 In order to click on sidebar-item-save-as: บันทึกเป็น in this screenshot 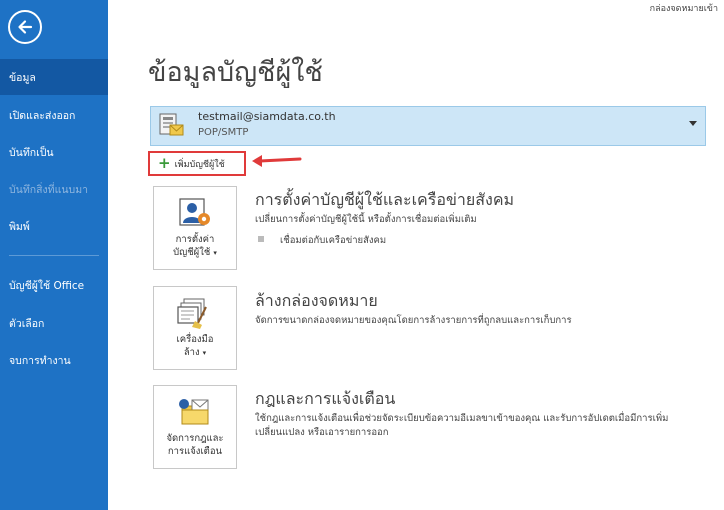, I will do `click(54, 152)`.